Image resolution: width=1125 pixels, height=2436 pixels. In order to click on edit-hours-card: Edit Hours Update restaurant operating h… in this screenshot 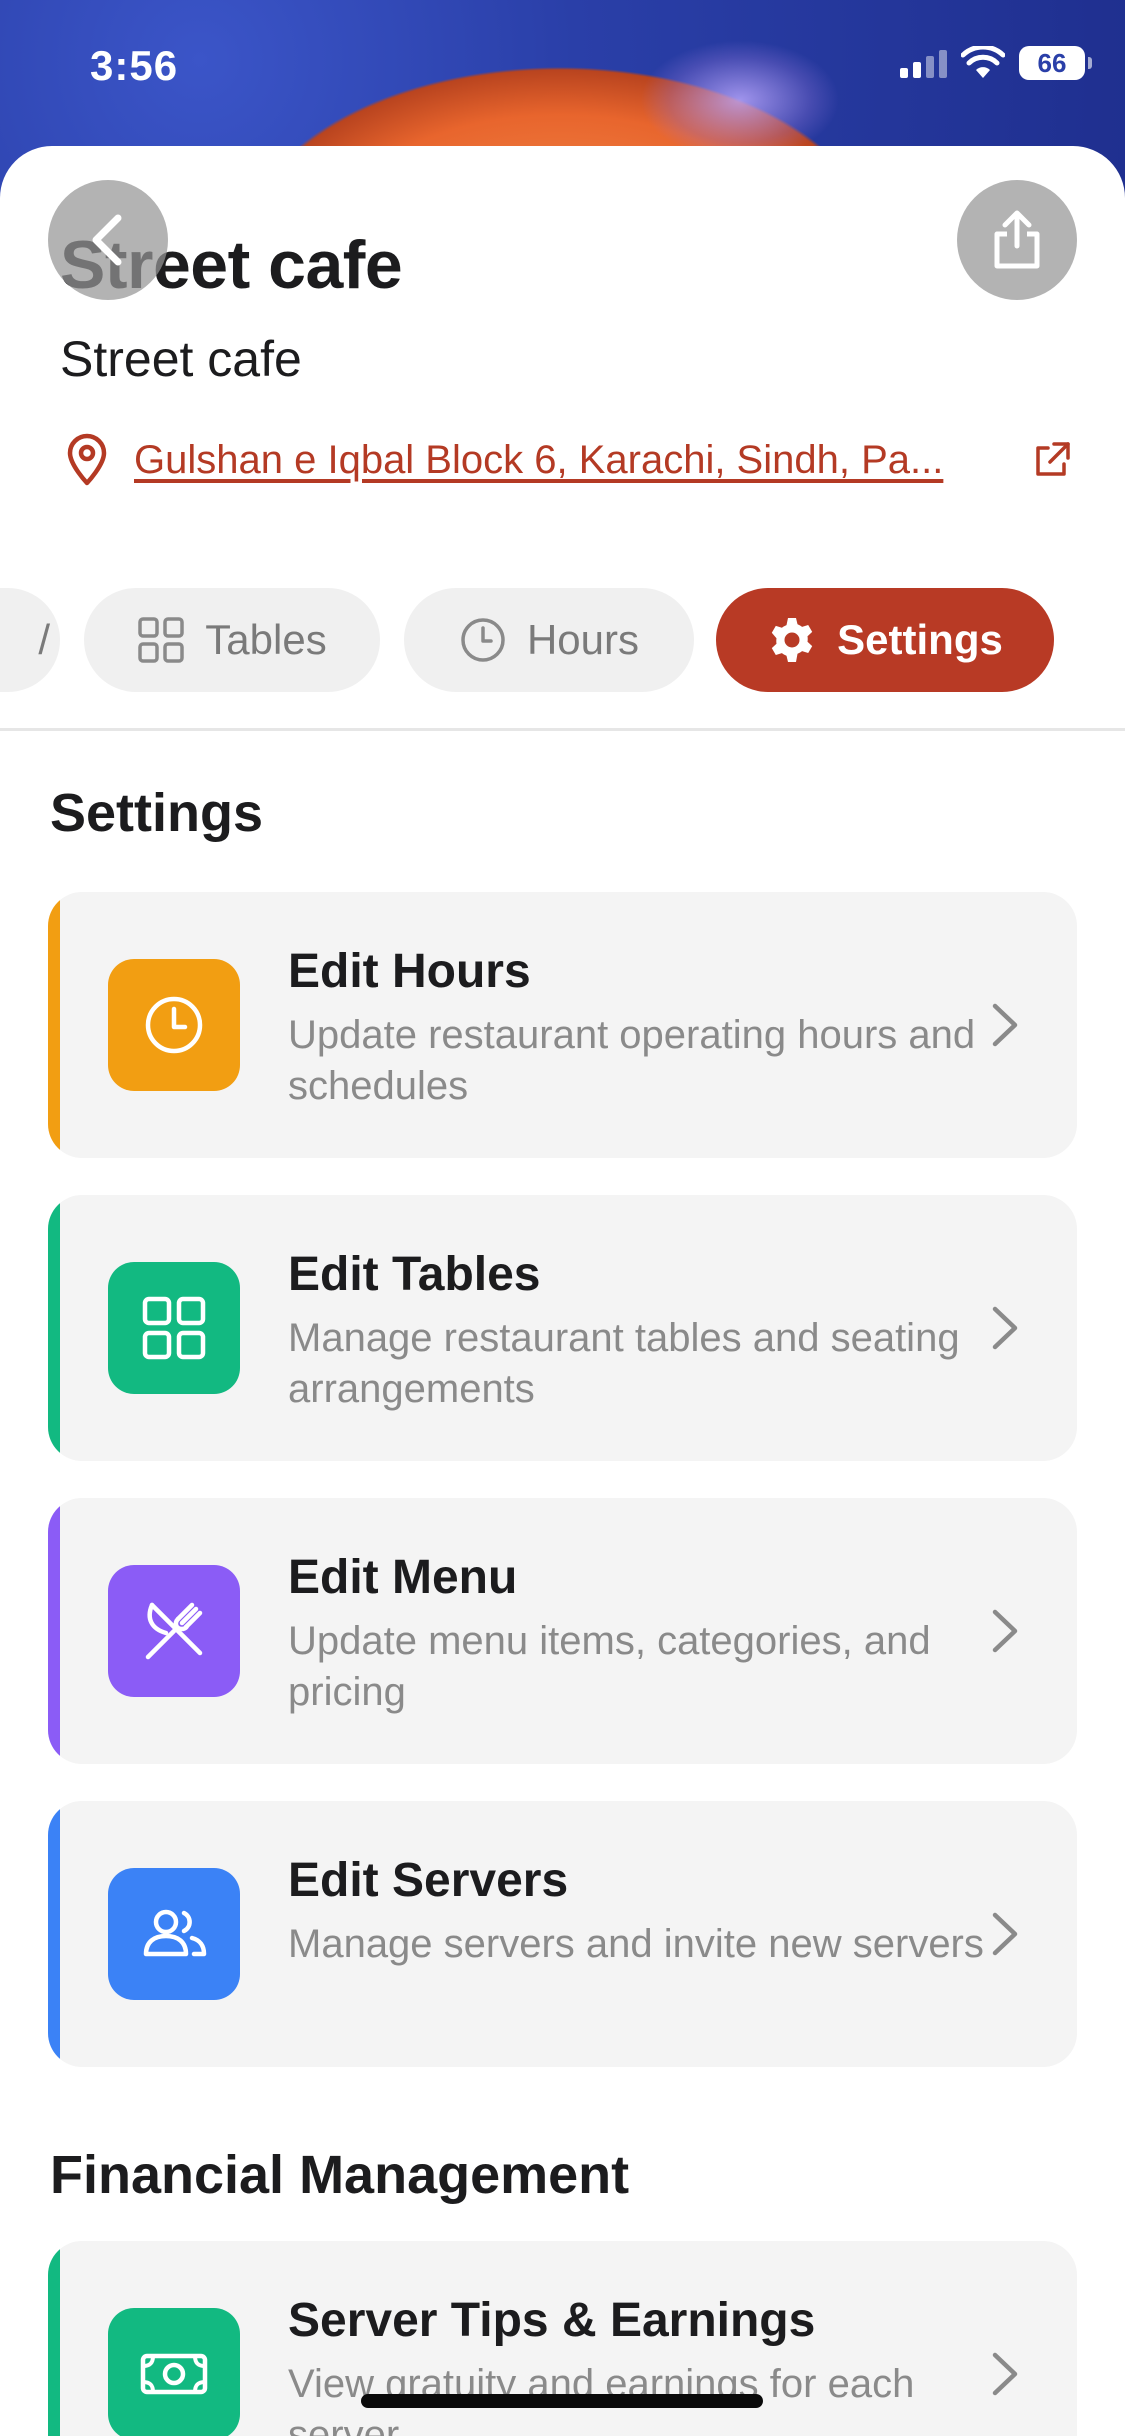, I will do `click(562, 1025)`.